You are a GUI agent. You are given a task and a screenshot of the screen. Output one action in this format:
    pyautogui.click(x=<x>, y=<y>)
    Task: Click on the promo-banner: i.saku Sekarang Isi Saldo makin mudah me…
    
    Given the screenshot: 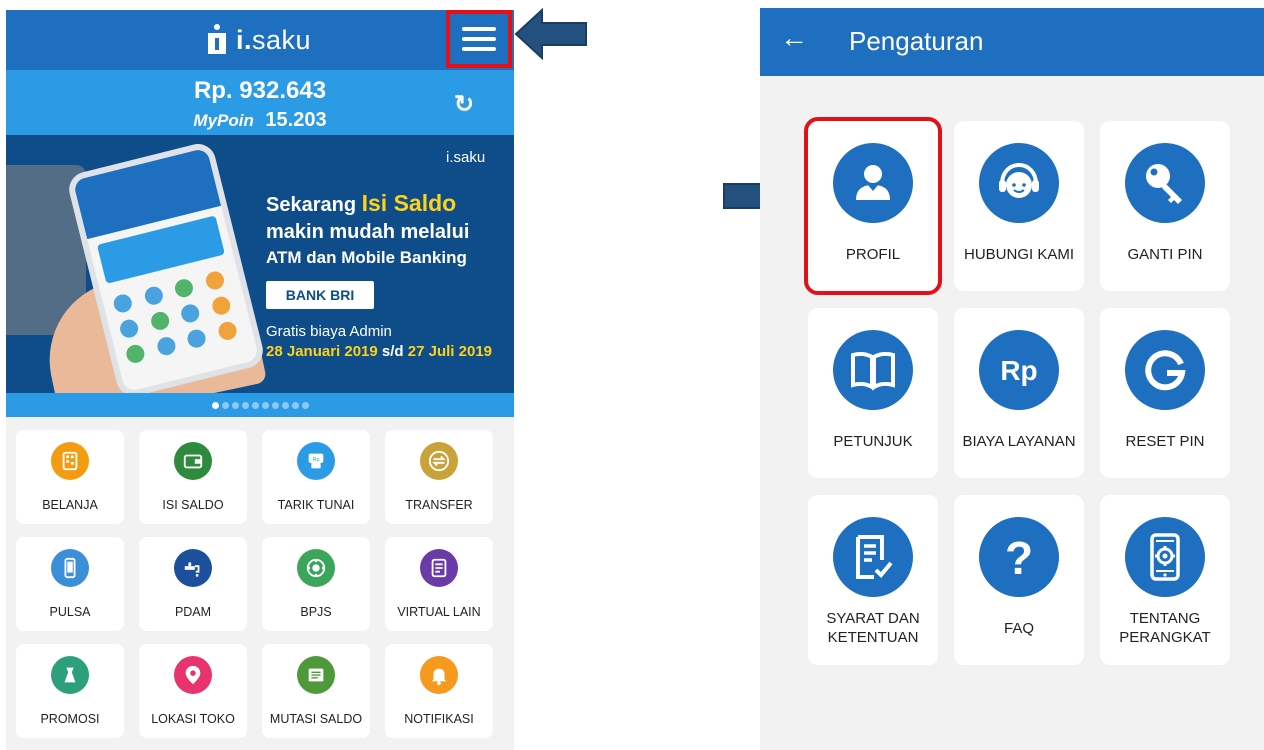 What is the action you would take?
    pyautogui.click(x=260, y=264)
    